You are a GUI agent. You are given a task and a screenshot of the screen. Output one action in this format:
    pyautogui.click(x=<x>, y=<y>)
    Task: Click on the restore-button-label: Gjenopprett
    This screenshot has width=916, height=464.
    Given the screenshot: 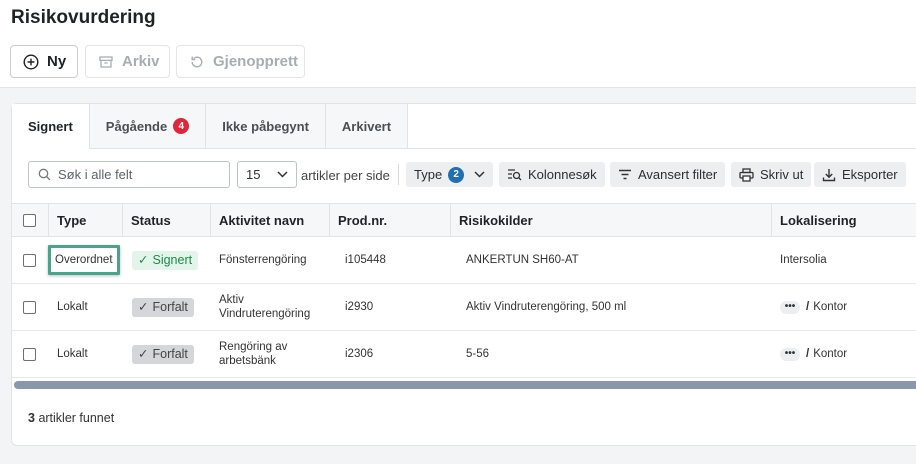 What is the action you would take?
    pyautogui.click(x=255, y=61)
    